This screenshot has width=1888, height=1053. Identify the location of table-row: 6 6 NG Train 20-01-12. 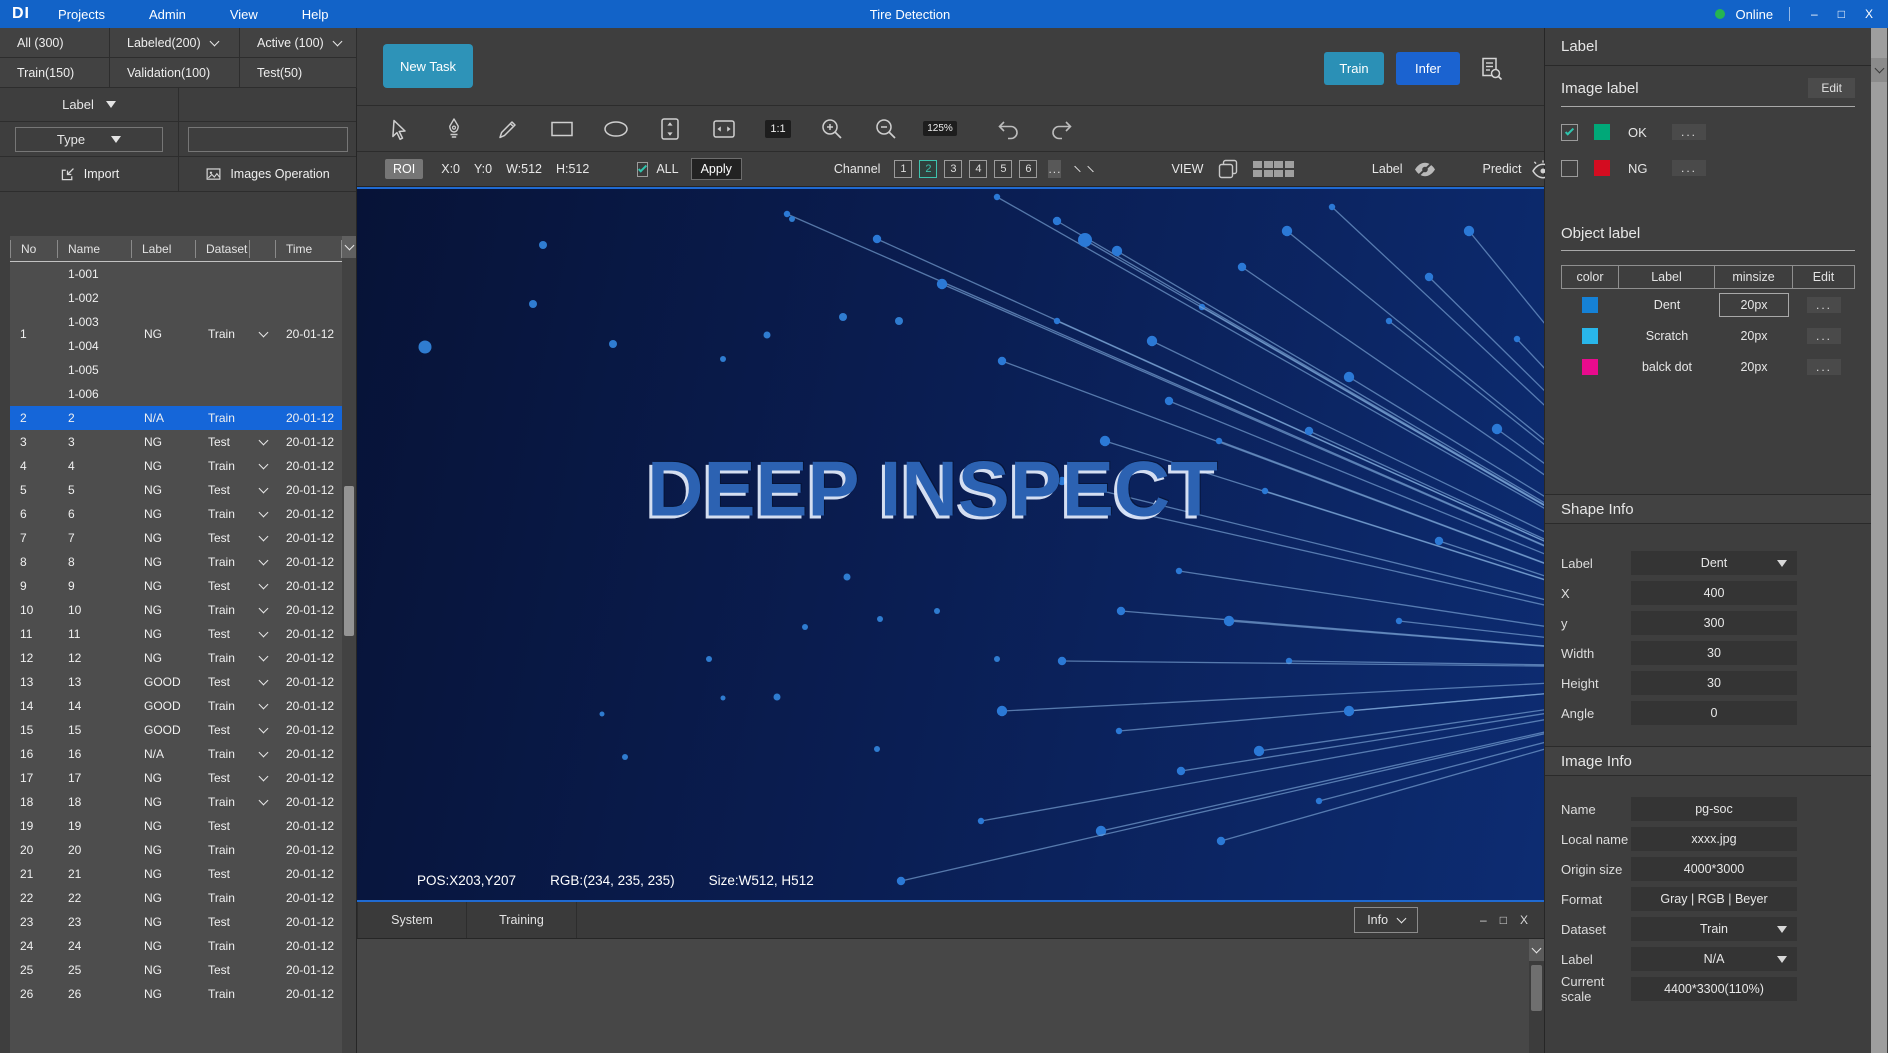
(176, 514).